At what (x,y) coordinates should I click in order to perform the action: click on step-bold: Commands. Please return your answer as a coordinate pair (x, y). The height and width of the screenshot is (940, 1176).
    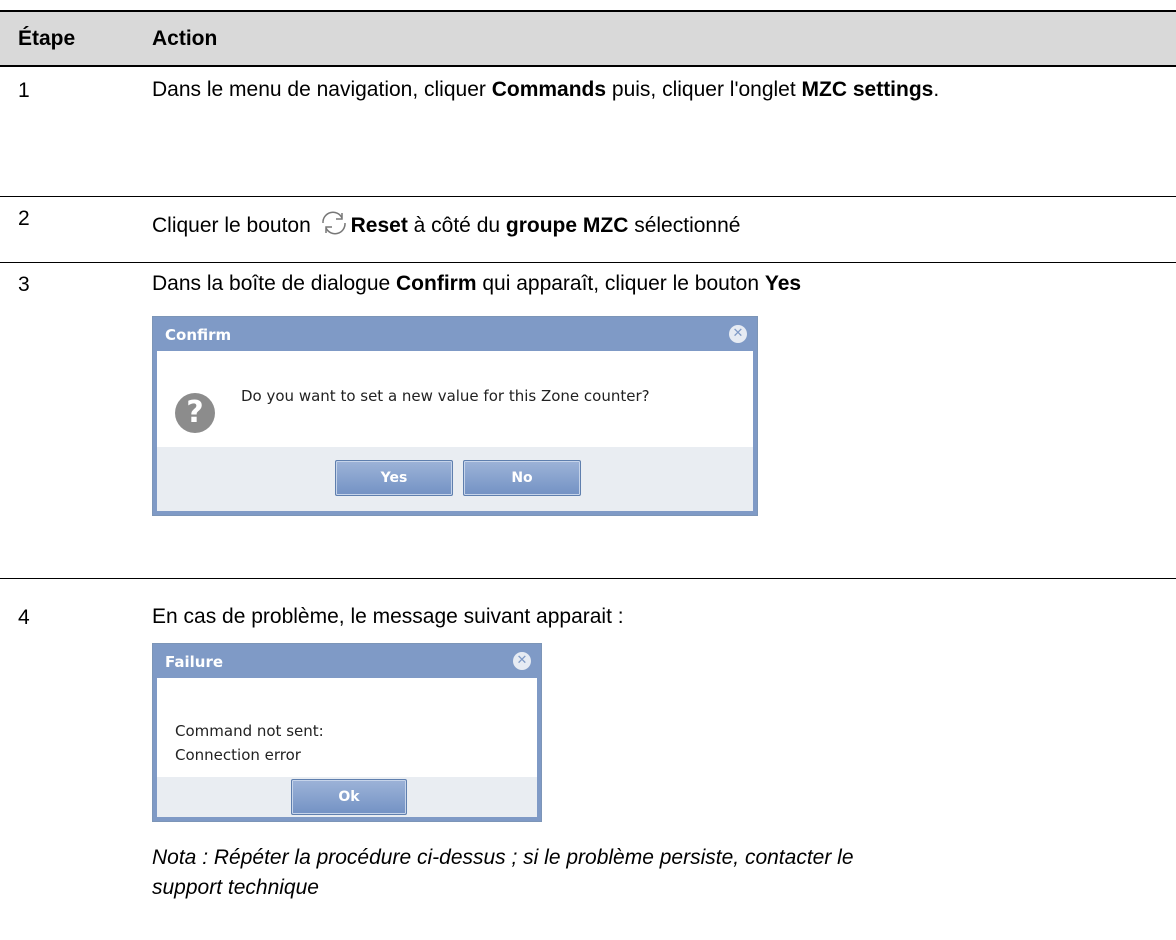
    Looking at the image, I should click on (549, 89).